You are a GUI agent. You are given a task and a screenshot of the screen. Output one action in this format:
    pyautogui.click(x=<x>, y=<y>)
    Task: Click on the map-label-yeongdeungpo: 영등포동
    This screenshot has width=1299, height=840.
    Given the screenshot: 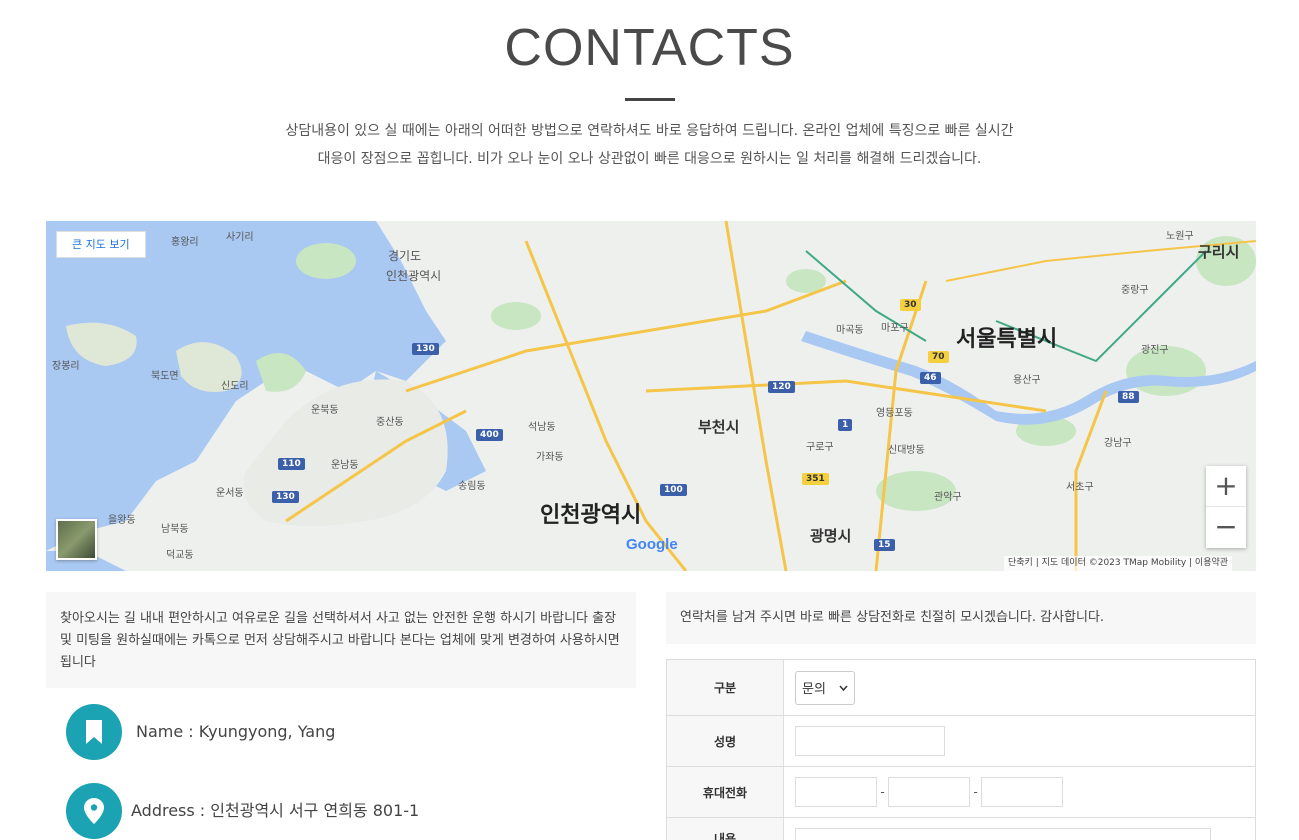 What is the action you would take?
    pyautogui.click(x=894, y=413)
    